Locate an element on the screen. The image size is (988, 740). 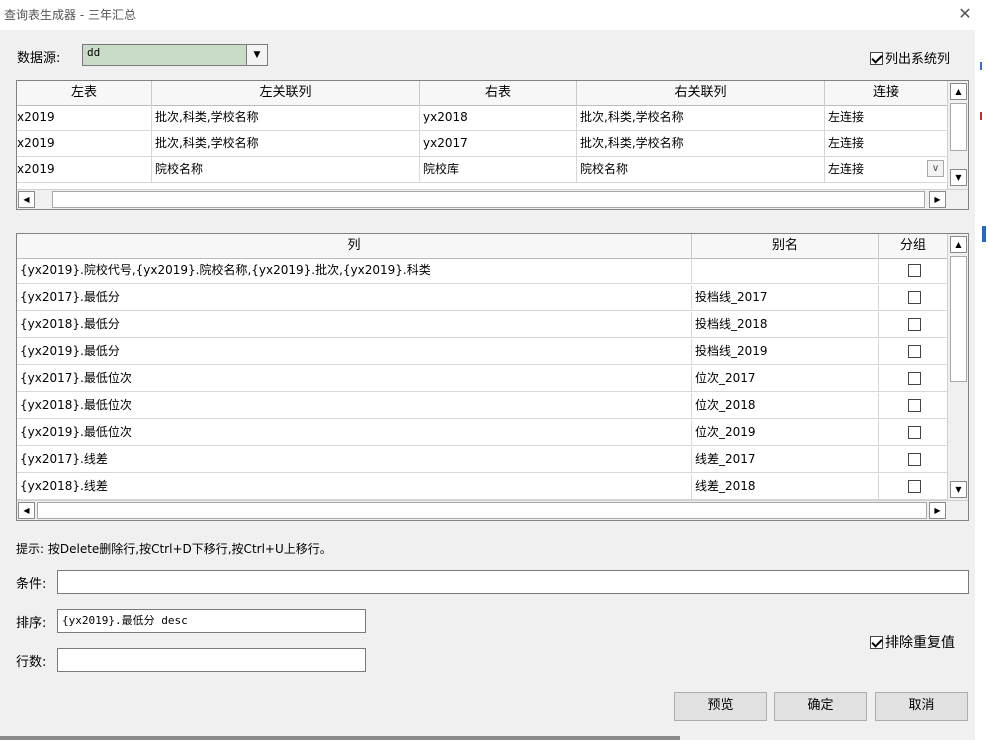
join-row: x2019 院校名称 院校库 院校名称 左连接 ∨ is located at coordinates (482, 170).